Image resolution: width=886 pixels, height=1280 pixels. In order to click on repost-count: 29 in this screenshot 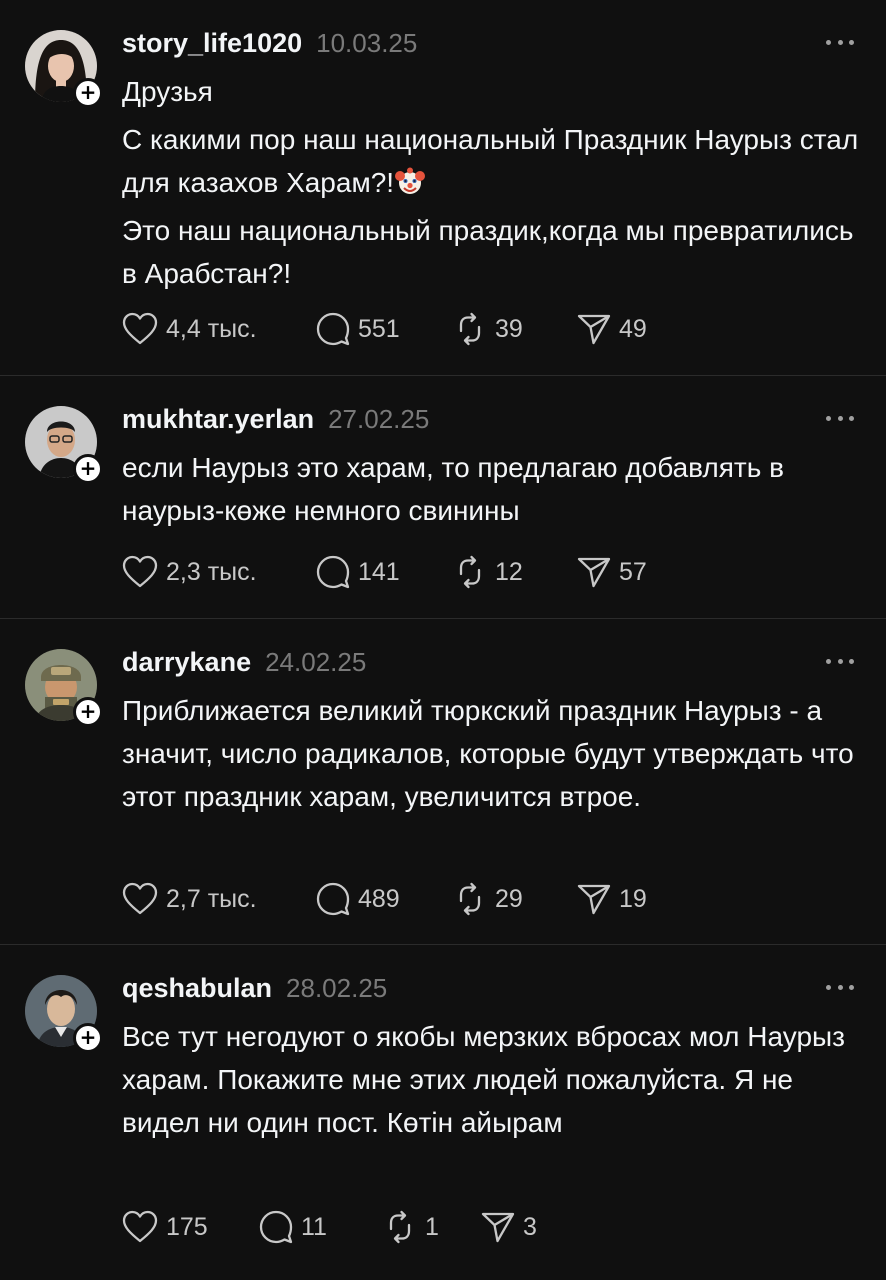, I will do `click(509, 898)`.